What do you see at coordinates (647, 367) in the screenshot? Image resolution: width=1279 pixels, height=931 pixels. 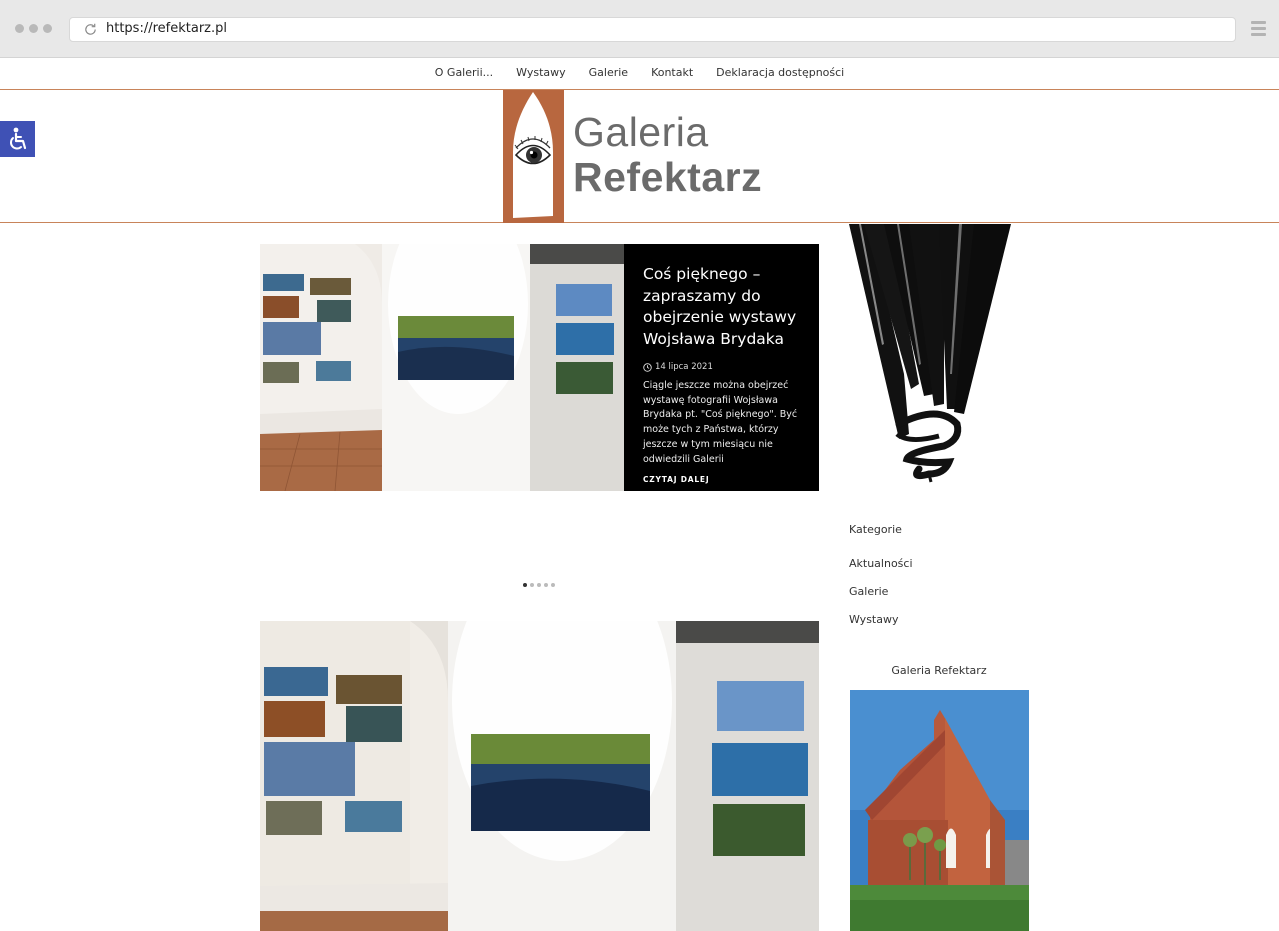 I see `clock-icon` at bounding box center [647, 367].